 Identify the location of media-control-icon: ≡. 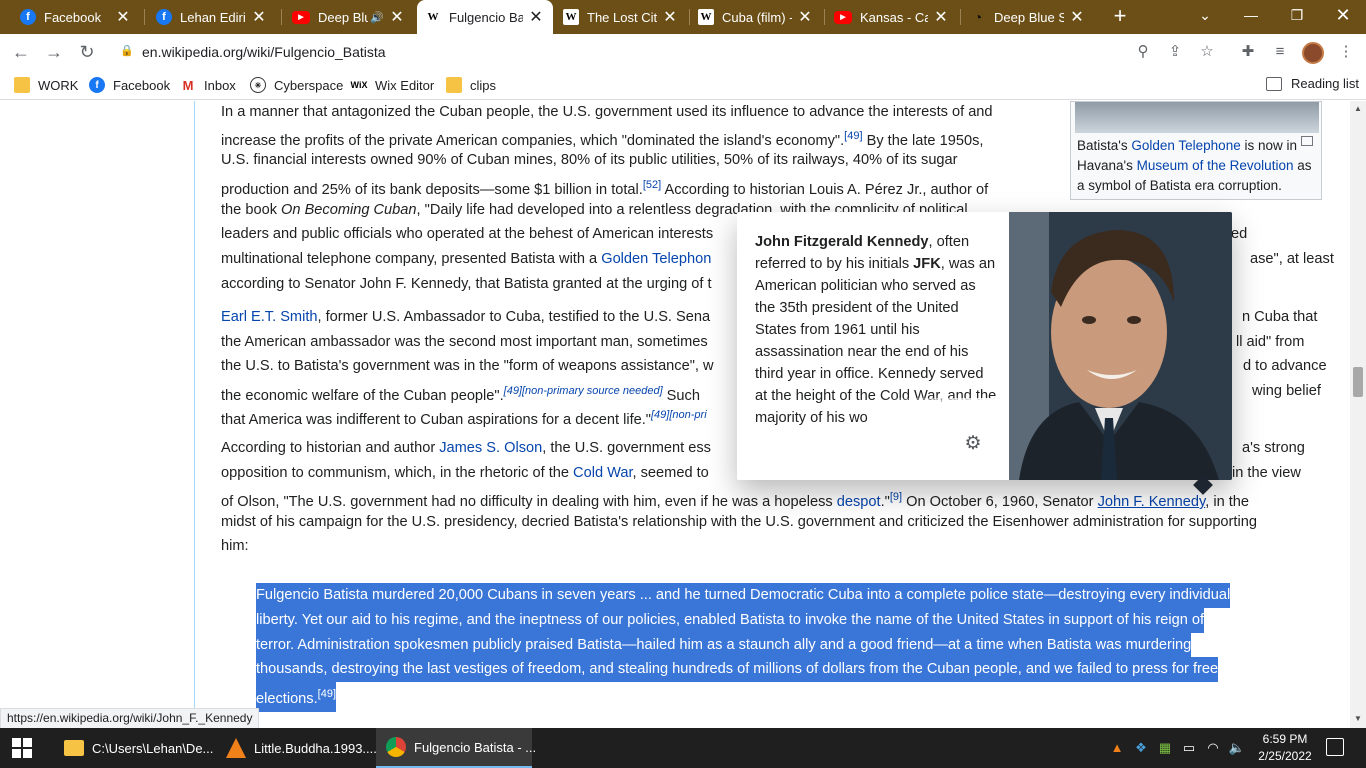
(1280, 52).